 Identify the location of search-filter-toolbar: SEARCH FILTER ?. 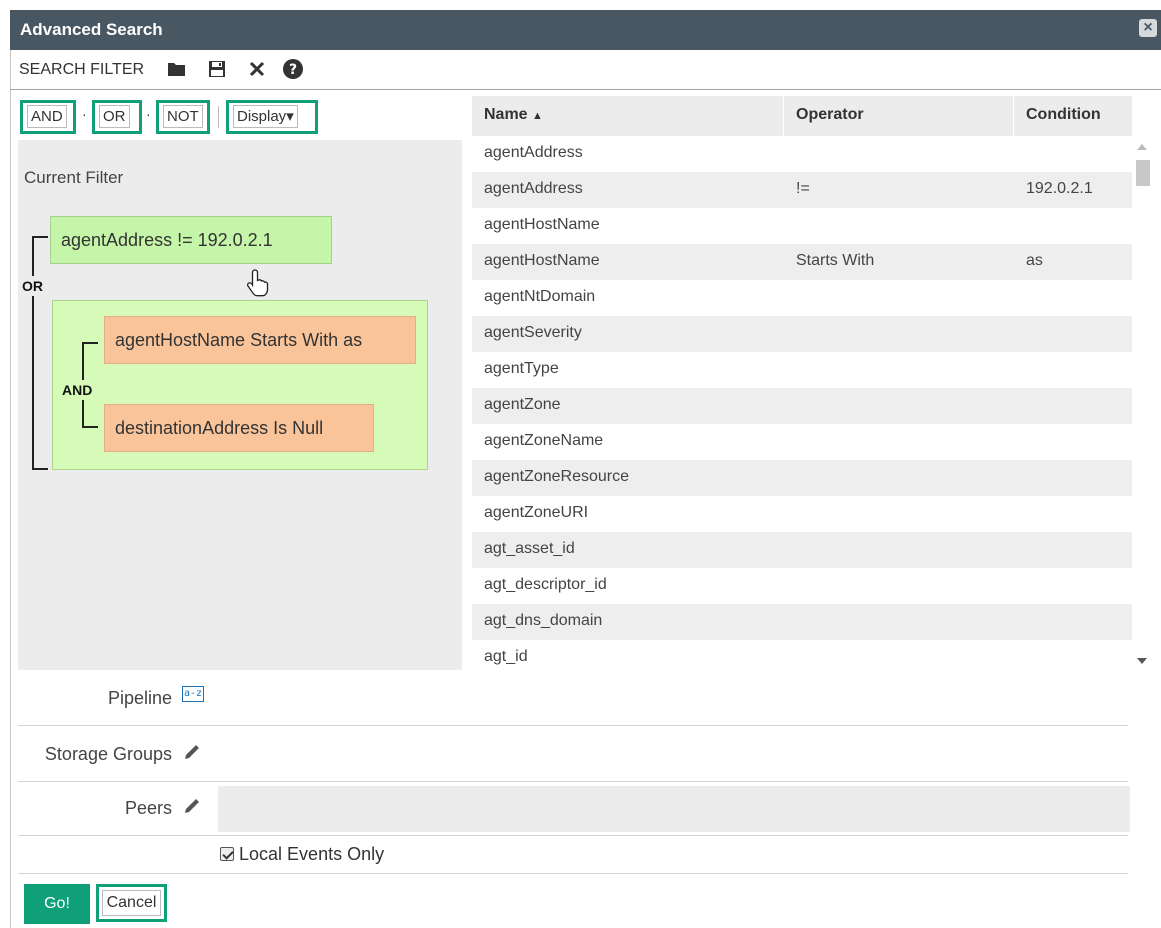
(585, 70).